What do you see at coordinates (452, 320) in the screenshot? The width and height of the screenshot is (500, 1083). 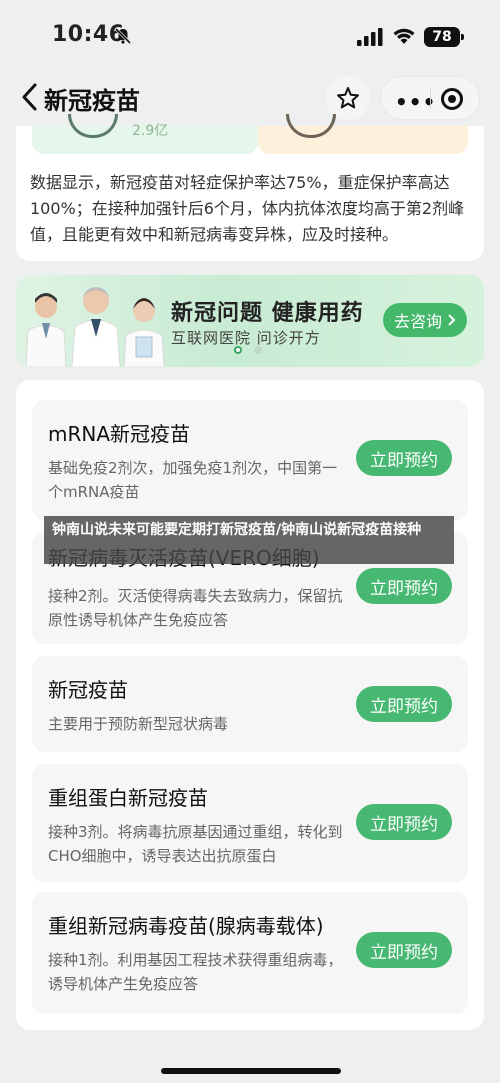 I see `chevron-right-icon` at bounding box center [452, 320].